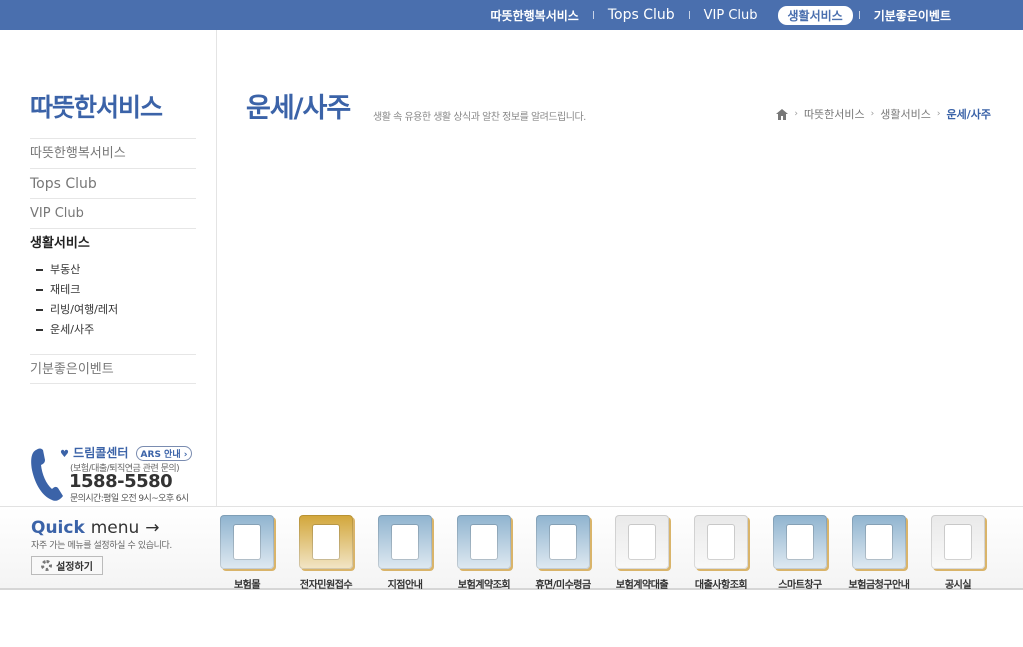 The width and height of the screenshot is (1023, 647). Describe the element at coordinates (96, 107) in the screenshot. I see `sidebar-title: 따뜻한서비스` at that location.